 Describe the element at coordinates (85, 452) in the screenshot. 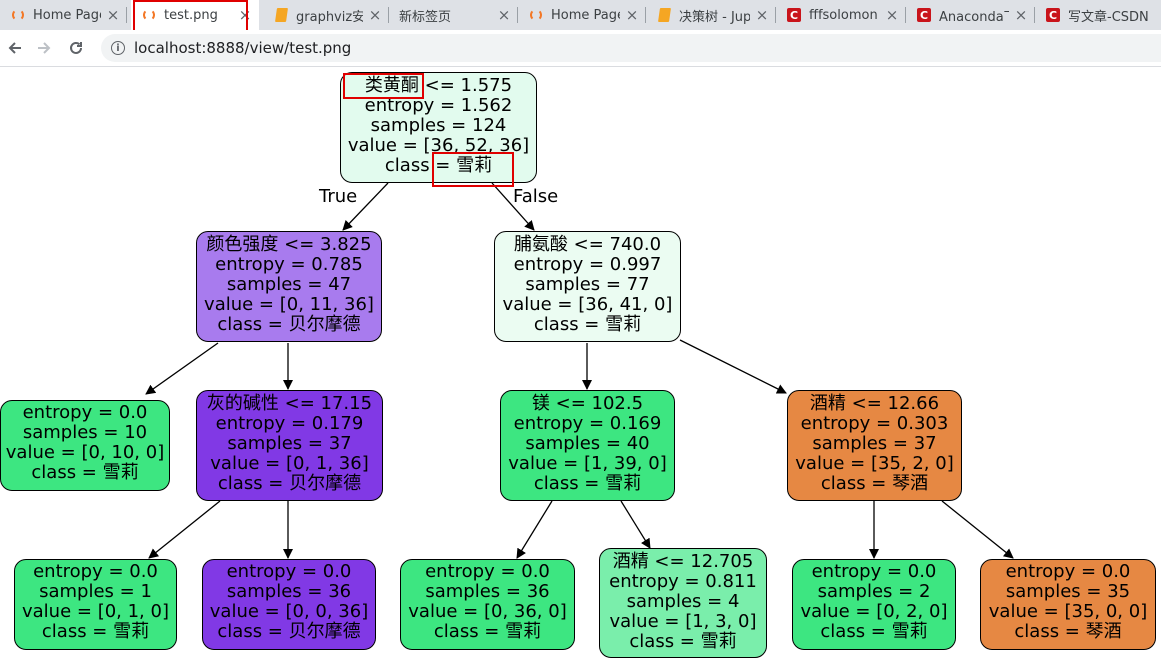

I see `node-value: value = [0, 10, 0]` at that location.